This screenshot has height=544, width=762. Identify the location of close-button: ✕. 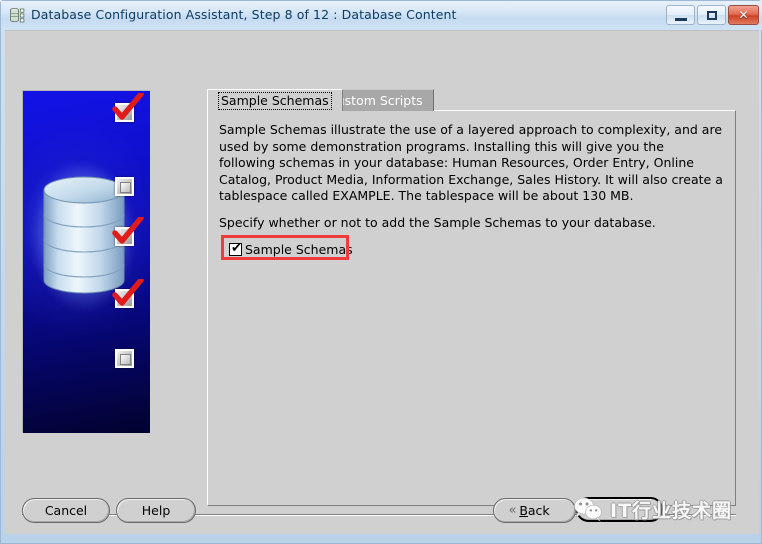
(743, 15).